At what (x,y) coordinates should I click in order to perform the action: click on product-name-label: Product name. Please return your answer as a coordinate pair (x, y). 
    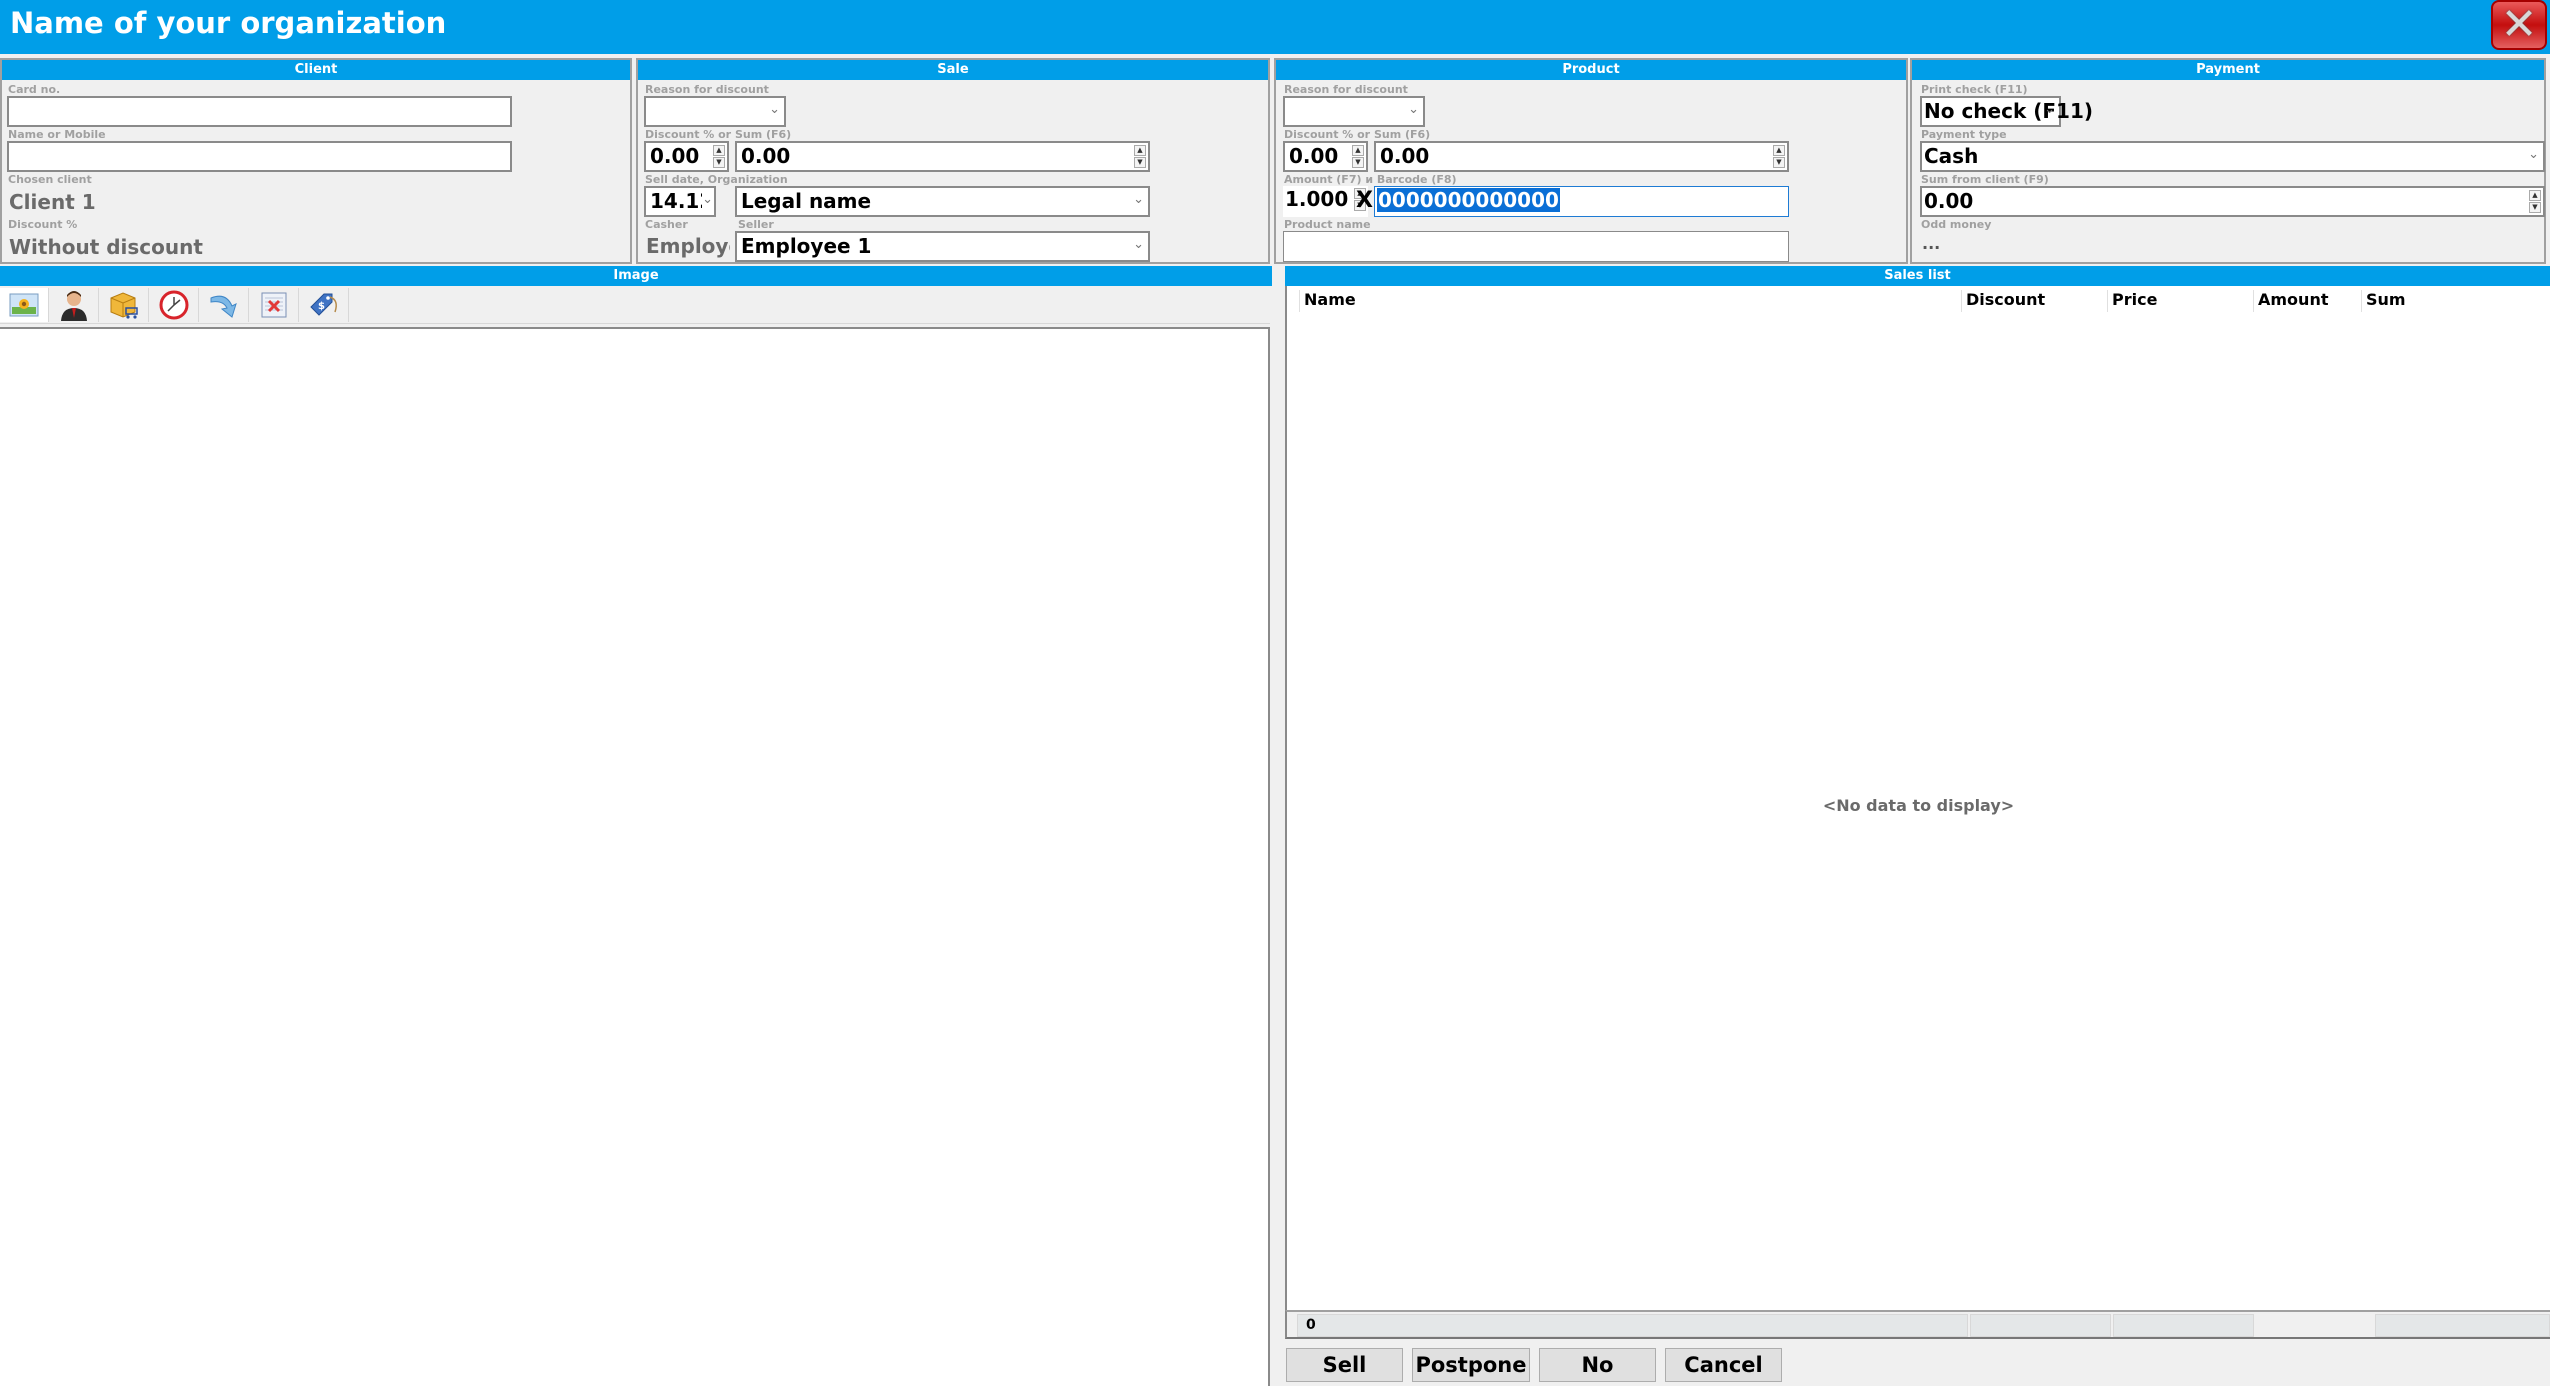
    Looking at the image, I should click on (1327, 224).